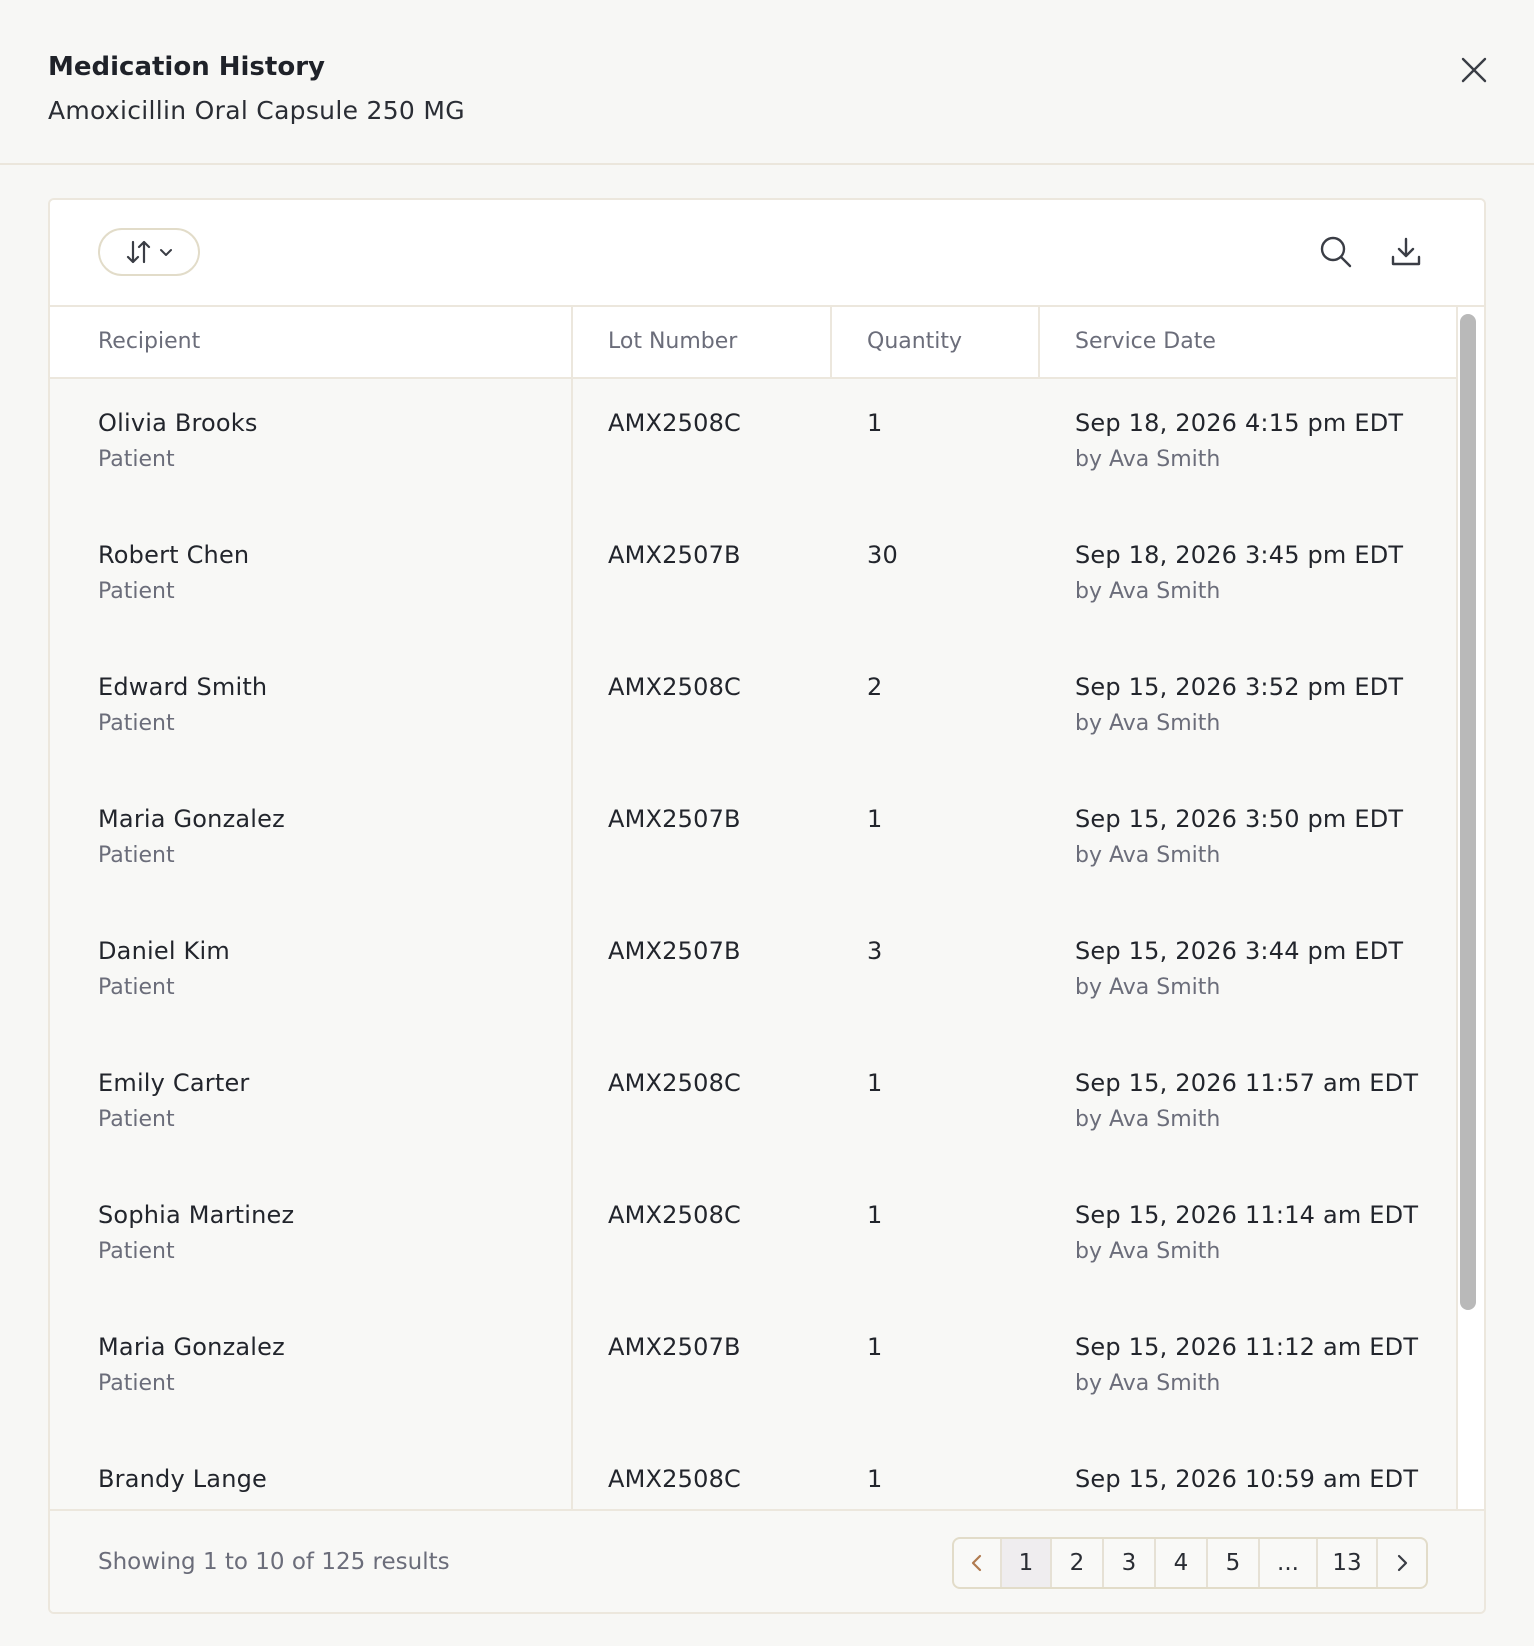 Image resolution: width=1534 pixels, height=1646 pixels. I want to click on page-button-5: 5, so click(1234, 1563).